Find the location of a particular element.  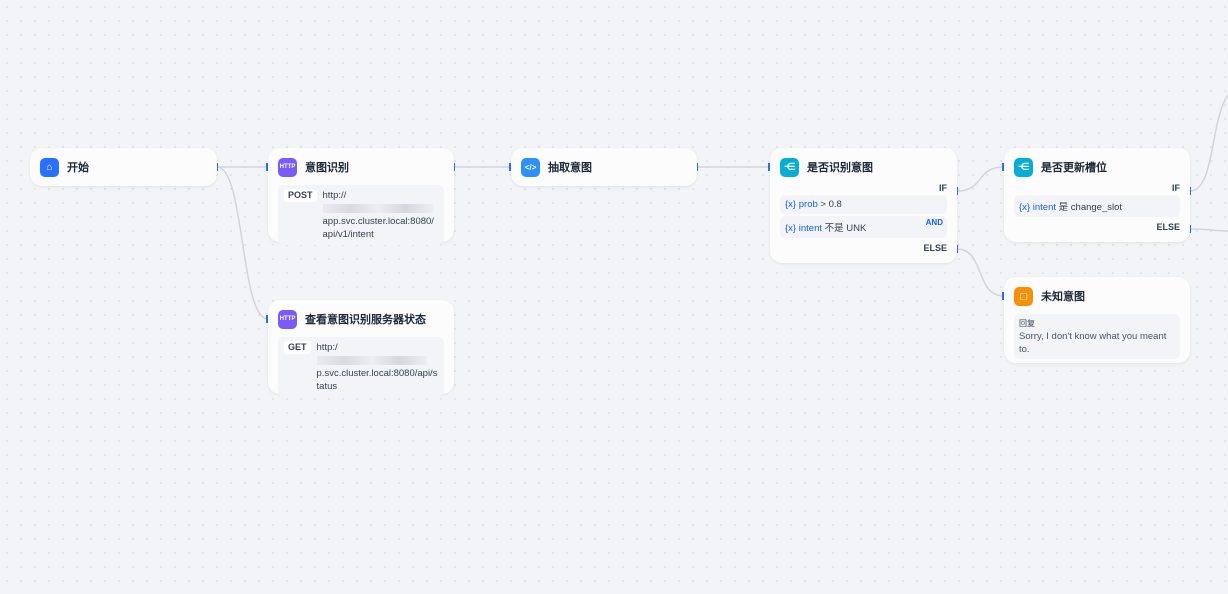

extract-node: </> 抽取意图 is located at coordinates (604, 167).